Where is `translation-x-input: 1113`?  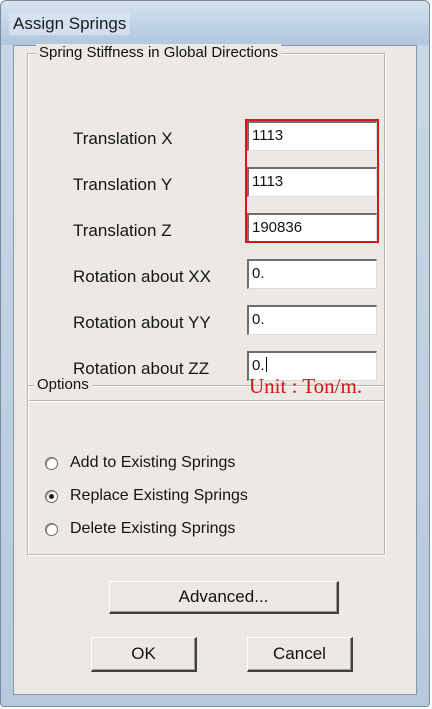 translation-x-input: 1113 is located at coordinates (312, 136).